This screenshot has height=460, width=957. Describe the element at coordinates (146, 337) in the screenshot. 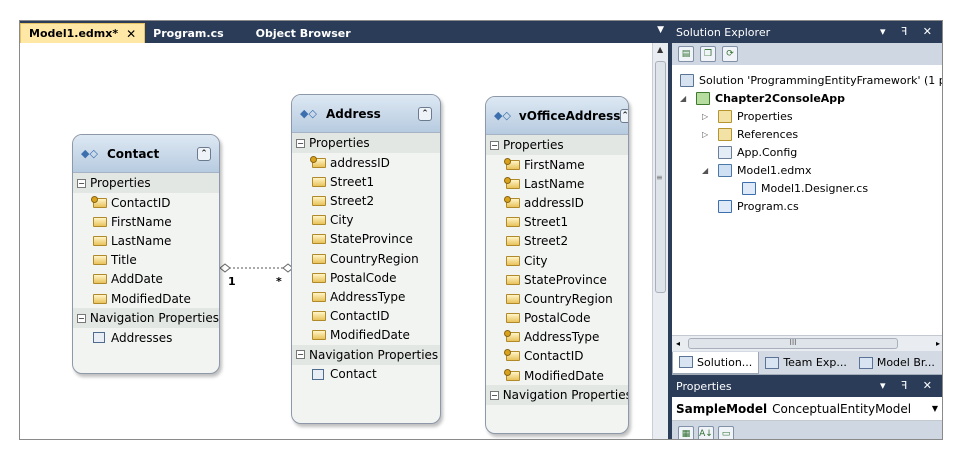

I see `navigation-property: Addresses` at that location.